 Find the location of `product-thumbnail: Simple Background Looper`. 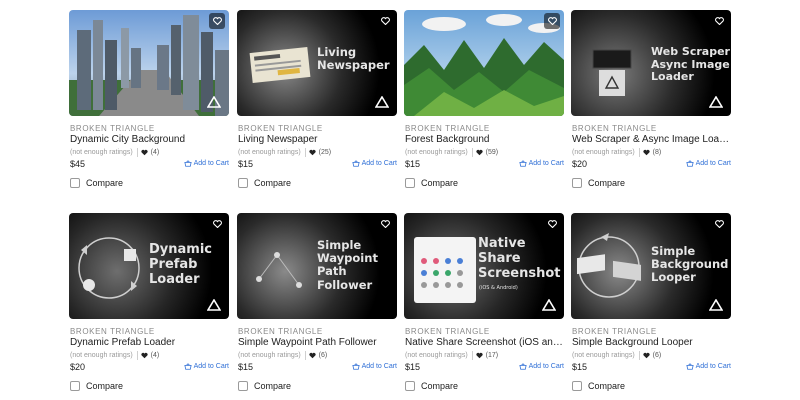

product-thumbnail: Simple Background Looper is located at coordinates (651, 266).